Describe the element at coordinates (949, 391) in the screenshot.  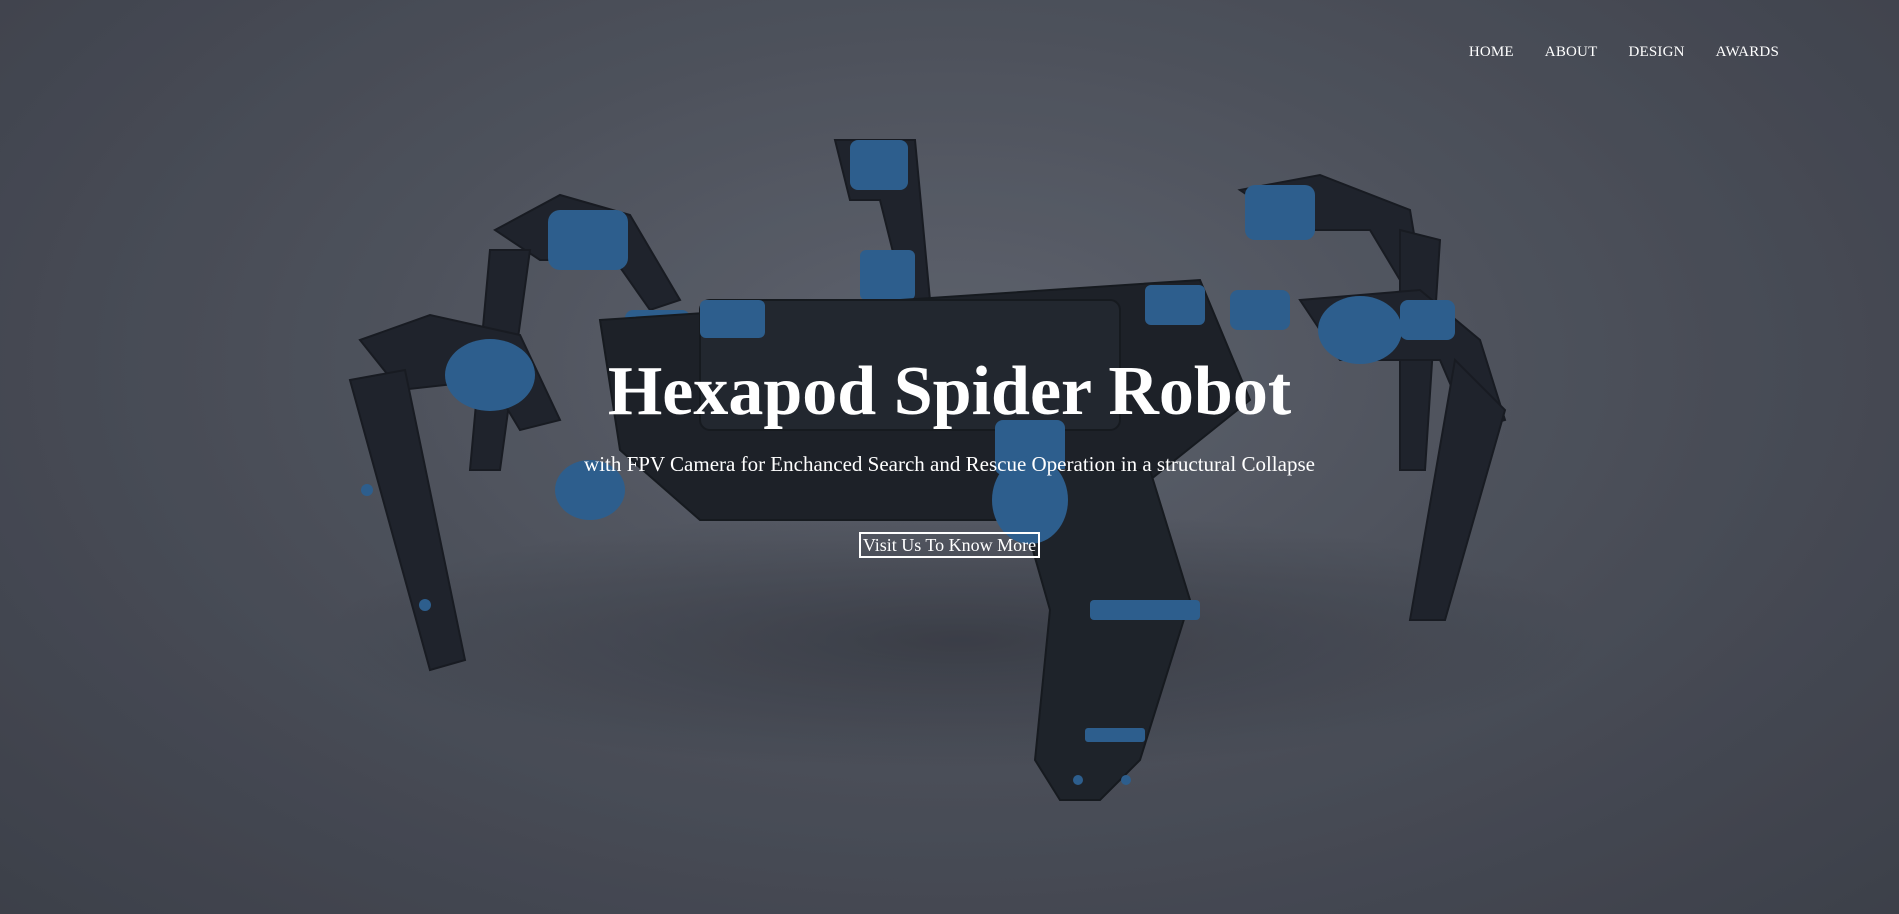
I see `hero-title: Hexapod Spider Robot` at that location.